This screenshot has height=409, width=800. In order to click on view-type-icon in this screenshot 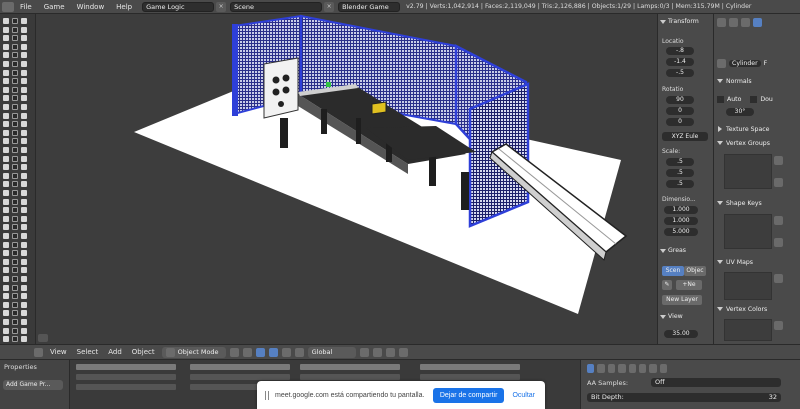, I will do `click(38, 352)`.